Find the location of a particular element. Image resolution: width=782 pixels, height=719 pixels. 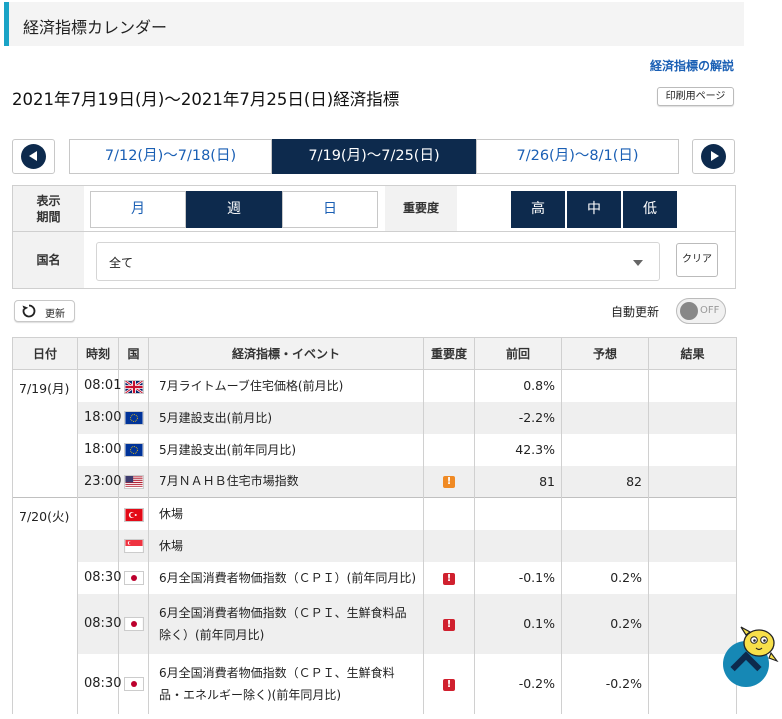

table-row: 18:00 5月建設支出(前月比) -2.2% is located at coordinates (375, 417).